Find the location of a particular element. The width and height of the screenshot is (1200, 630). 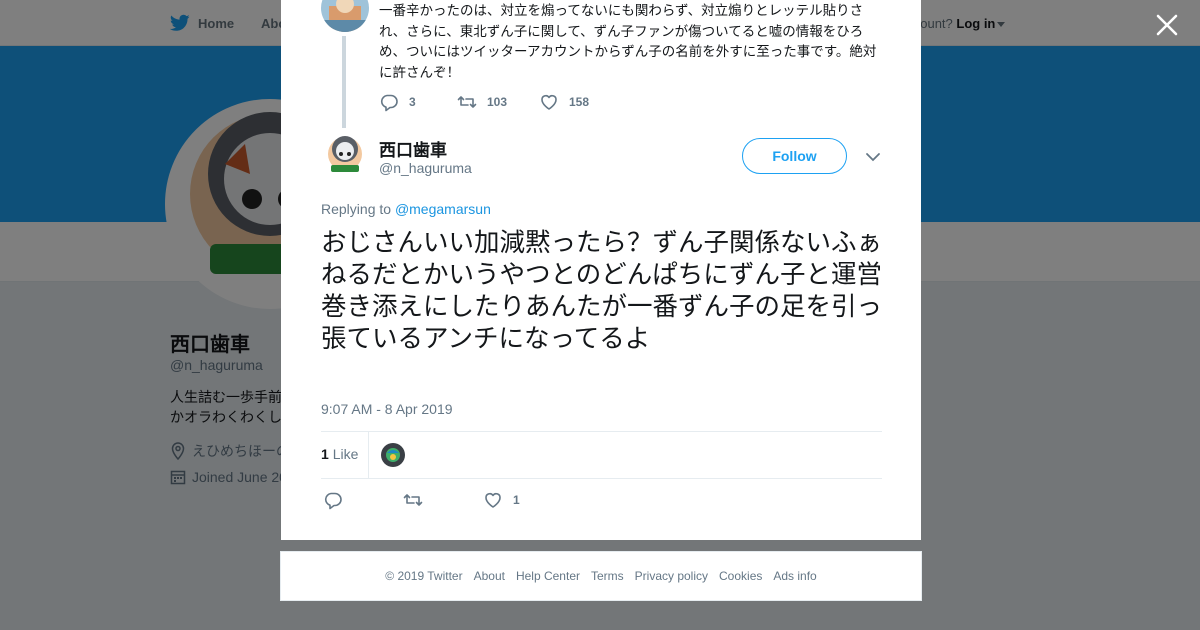

replying-to: Replying to @megamarsun is located at coordinates (406, 209).